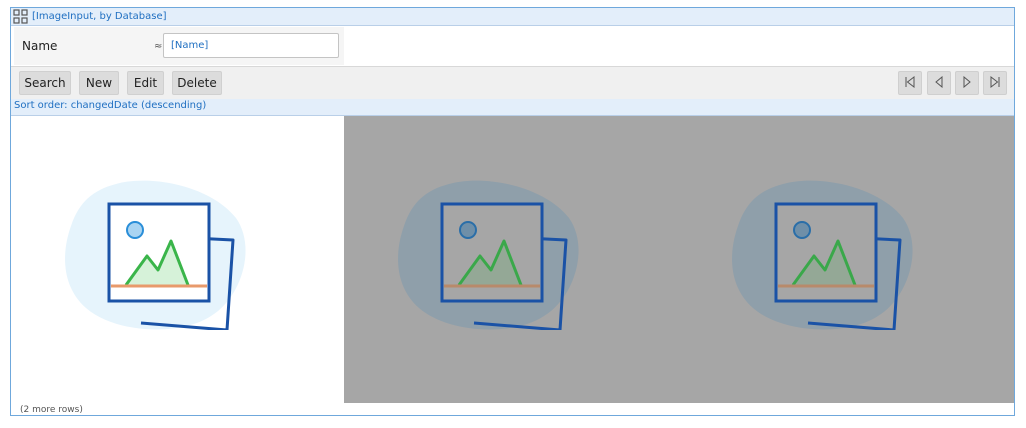 Image resolution: width=1026 pixels, height=428 pixels. Describe the element at coordinates (512, 83) in the screenshot. I see `toolbar: Search New Edit Delete` at that location.